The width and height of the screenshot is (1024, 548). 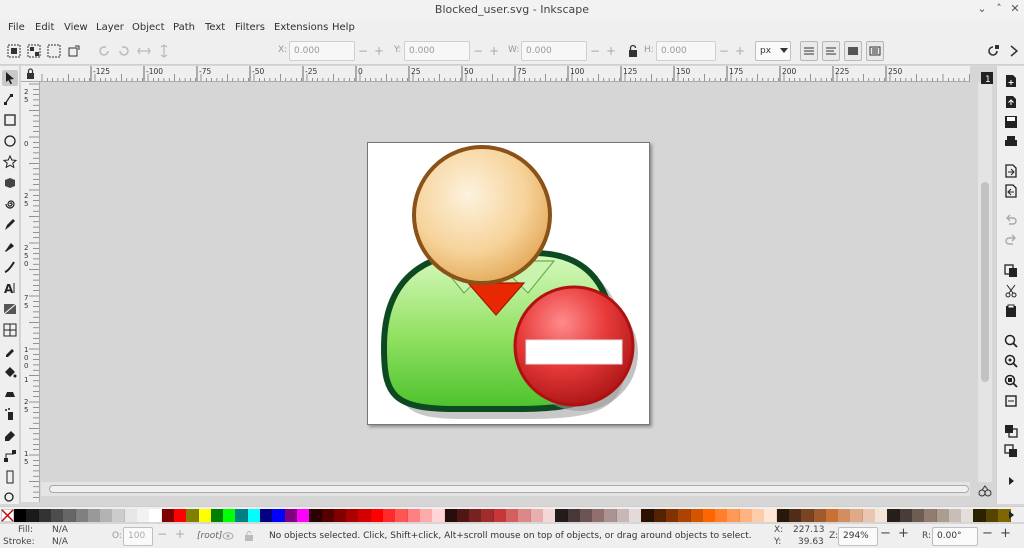 I want to click on scale-stroke-button, so click(x=809, y=51).